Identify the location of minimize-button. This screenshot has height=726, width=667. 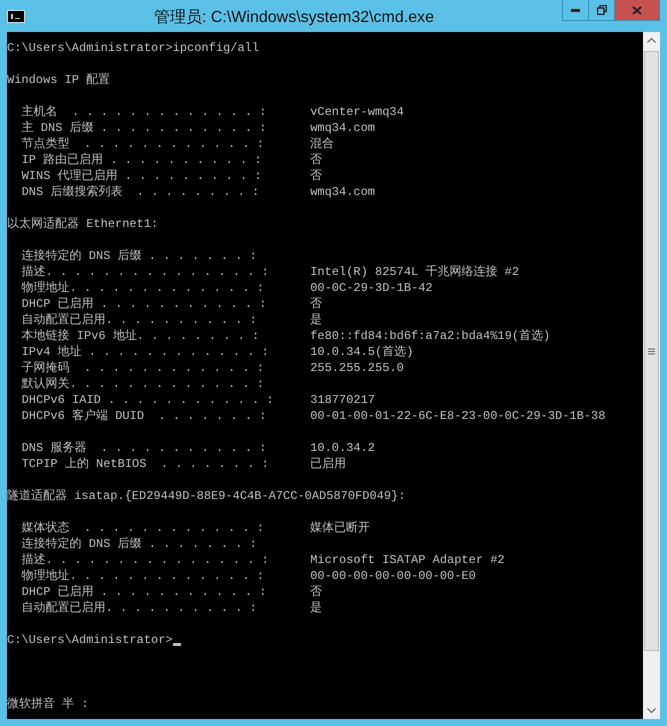
(575, 10).